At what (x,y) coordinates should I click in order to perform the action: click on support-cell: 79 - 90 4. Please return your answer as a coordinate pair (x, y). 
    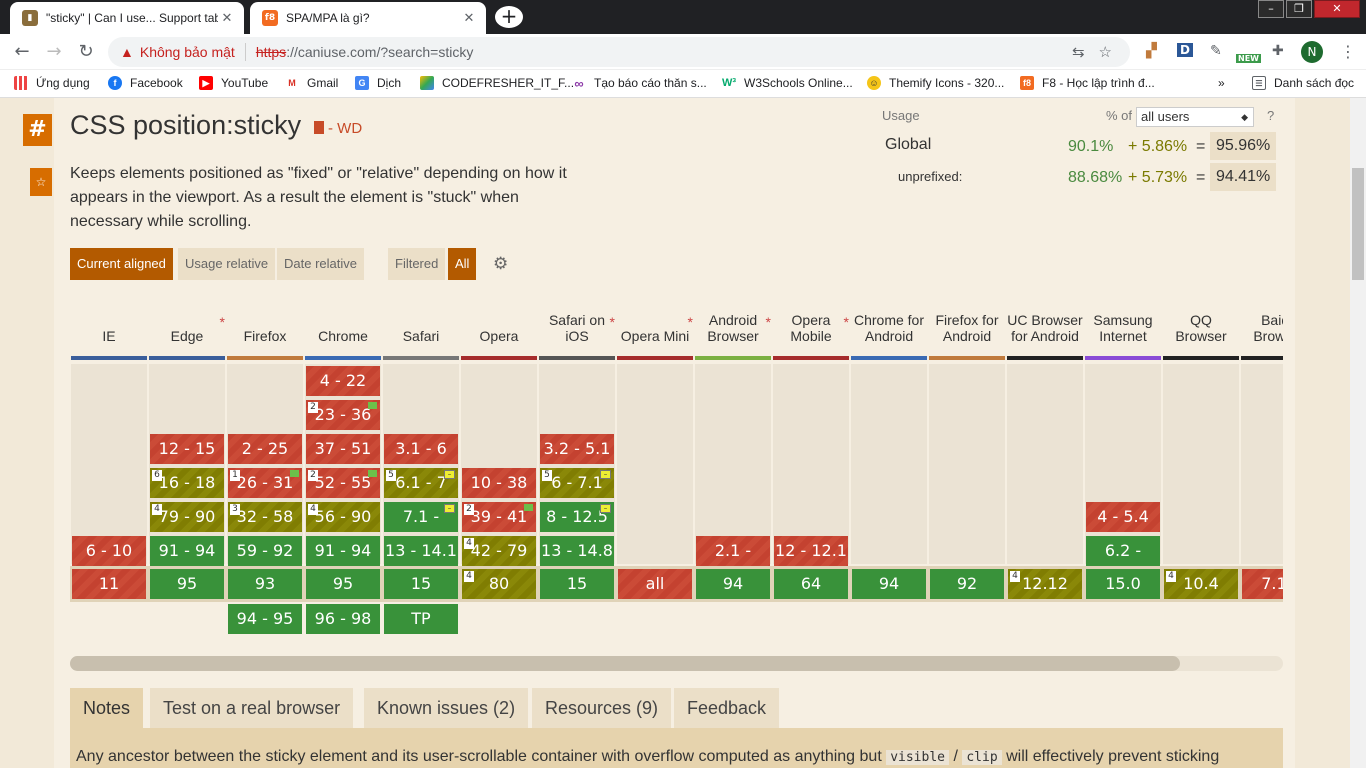
    Looking at the image, I should click on (187, 517).